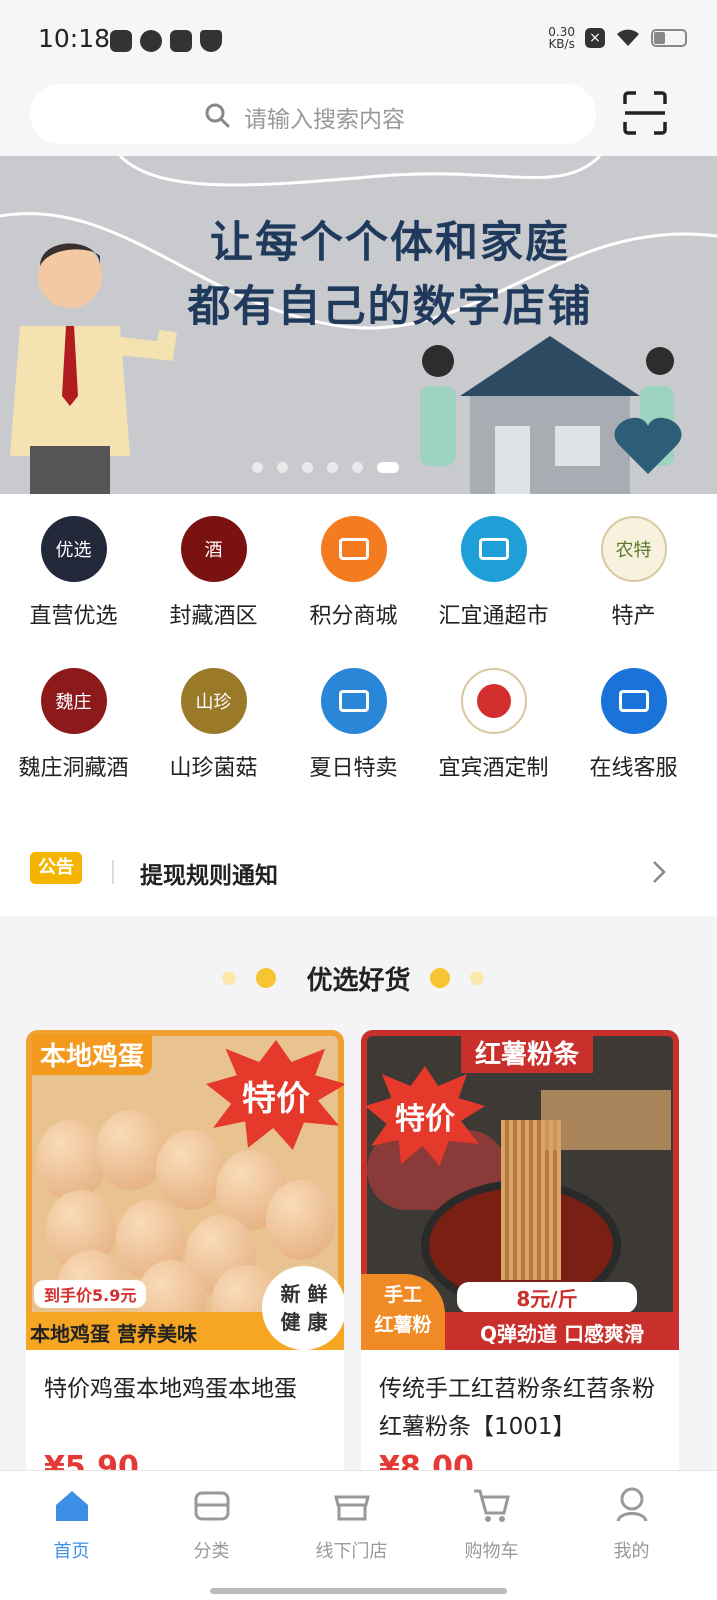 The image size is (717, 1600). I want to click on shopping-cart-icon, so click(491, 1505).